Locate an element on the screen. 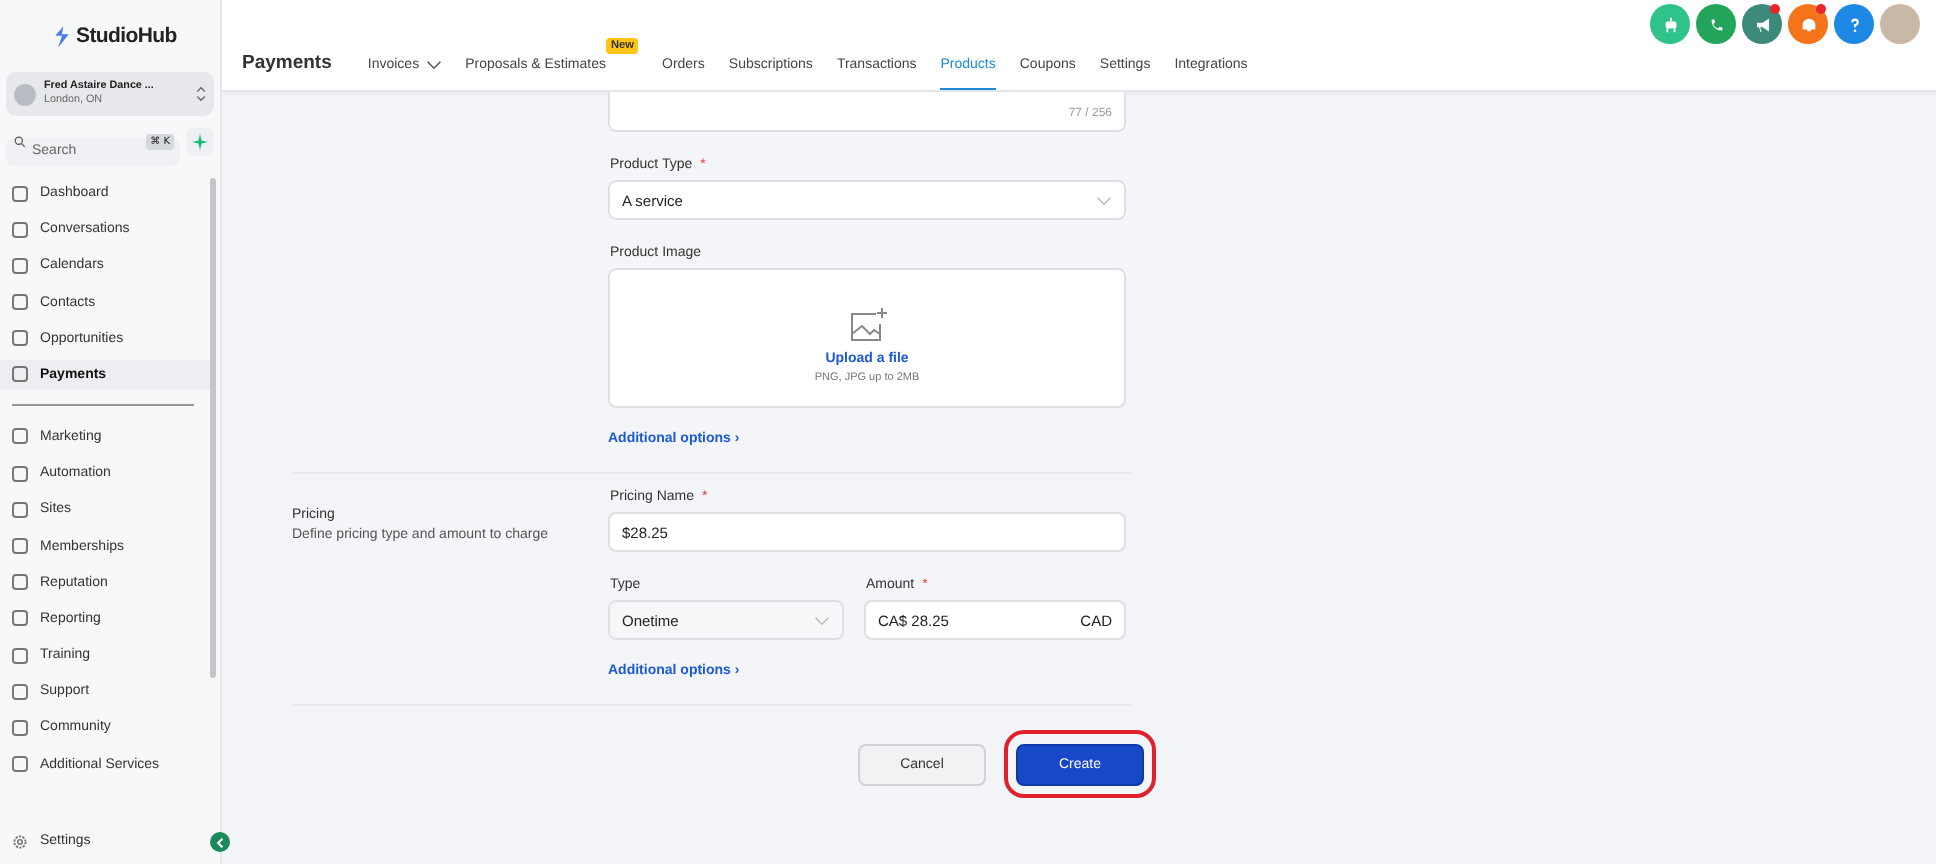 The width and height of the screenshot is (1936, 864). chevron-left-icon is located at coordinates (220, 842).